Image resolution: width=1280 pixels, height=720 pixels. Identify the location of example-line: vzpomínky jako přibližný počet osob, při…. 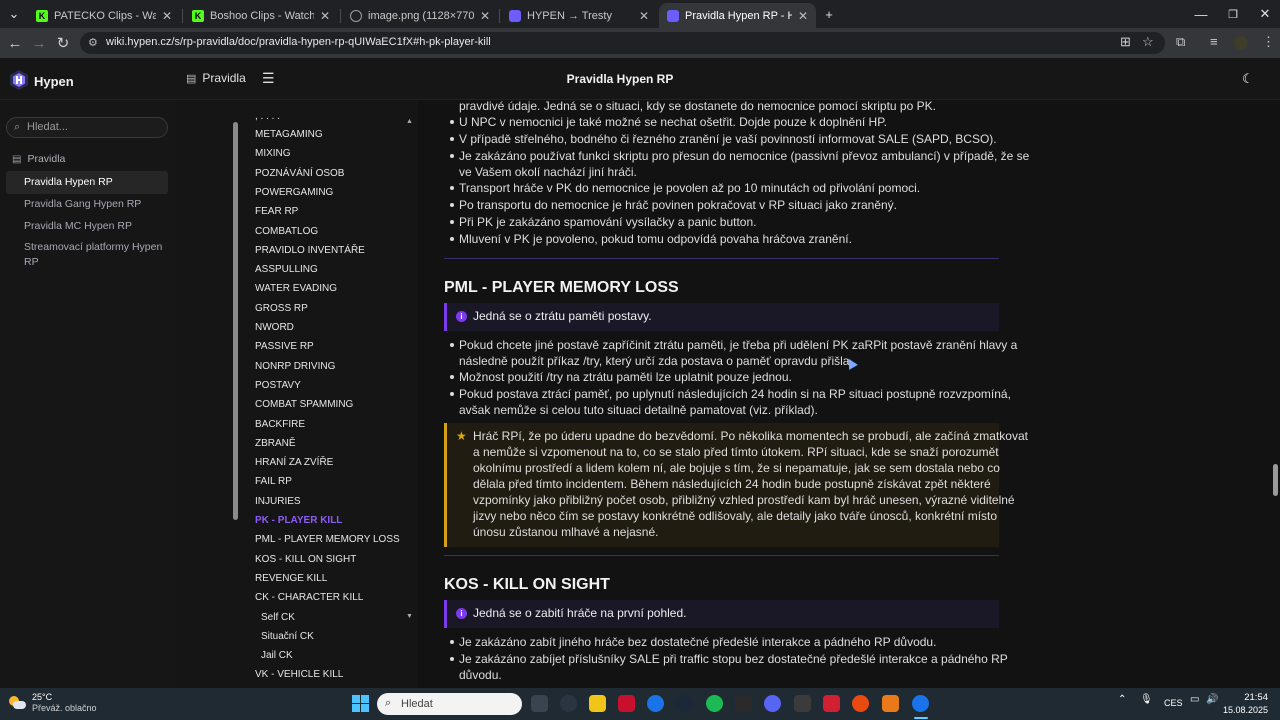
(744, 500).